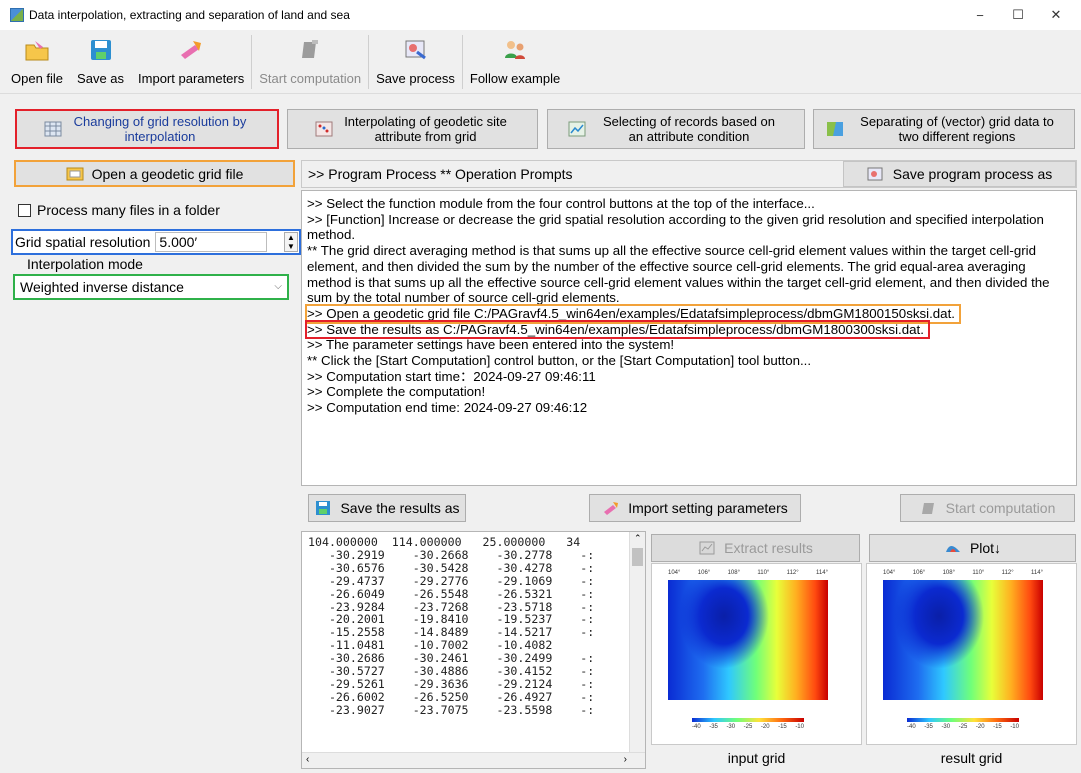  Describe the element at coordinates (515, 50) in the screenshot. I see `example-people-icon` at that location.